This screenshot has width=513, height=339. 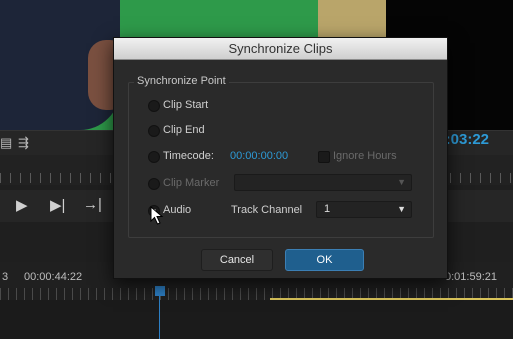 What do you see at coordinates (256, 319) in the screenshot?
I see `timeline-track-area` at bounding box center [256, 319].